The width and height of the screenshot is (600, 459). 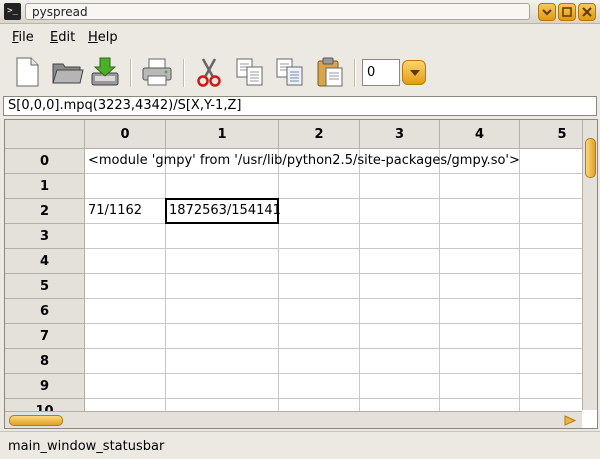 I want to click on column-header-0: 0, so click(x=125, y=134).